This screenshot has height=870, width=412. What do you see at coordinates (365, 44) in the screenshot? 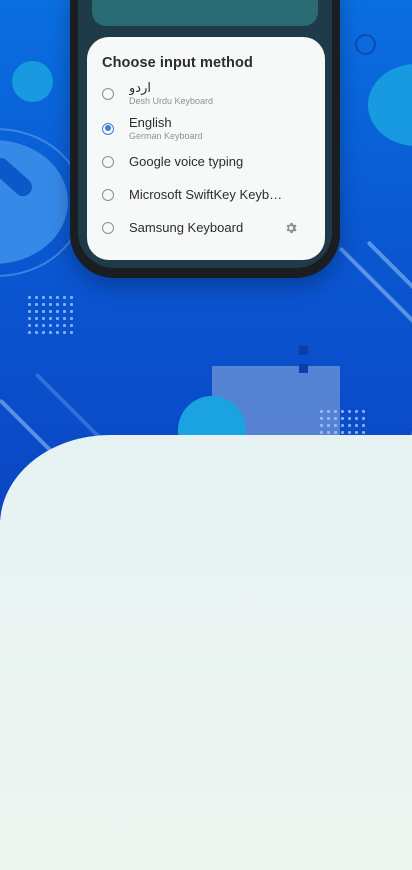
I see `decorative-ring` at bounding box center [365, 44].